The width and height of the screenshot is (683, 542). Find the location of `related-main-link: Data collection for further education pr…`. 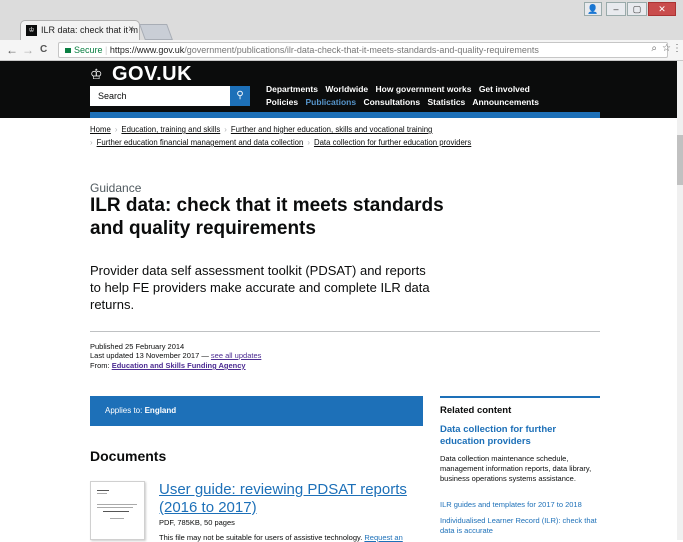

related-main-link: Data collection for further education pr… is located at coordinates (520, 436).